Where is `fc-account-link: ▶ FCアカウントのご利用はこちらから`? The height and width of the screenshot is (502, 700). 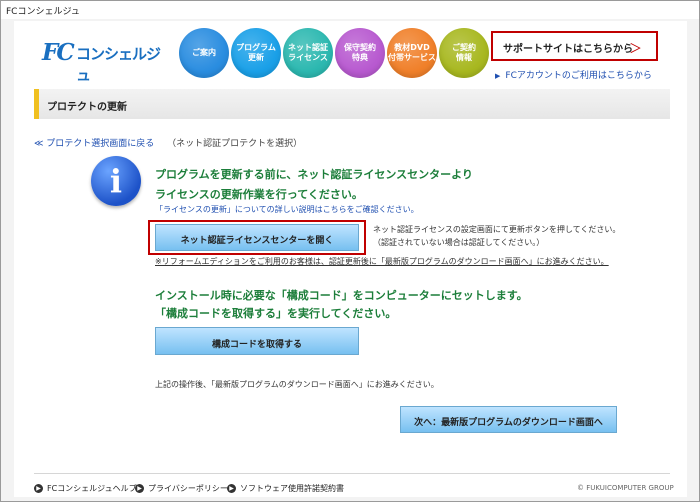 fc-account-link: ▶ FCアカウントのご利用はこちらから is located at coordinates (573, 74).